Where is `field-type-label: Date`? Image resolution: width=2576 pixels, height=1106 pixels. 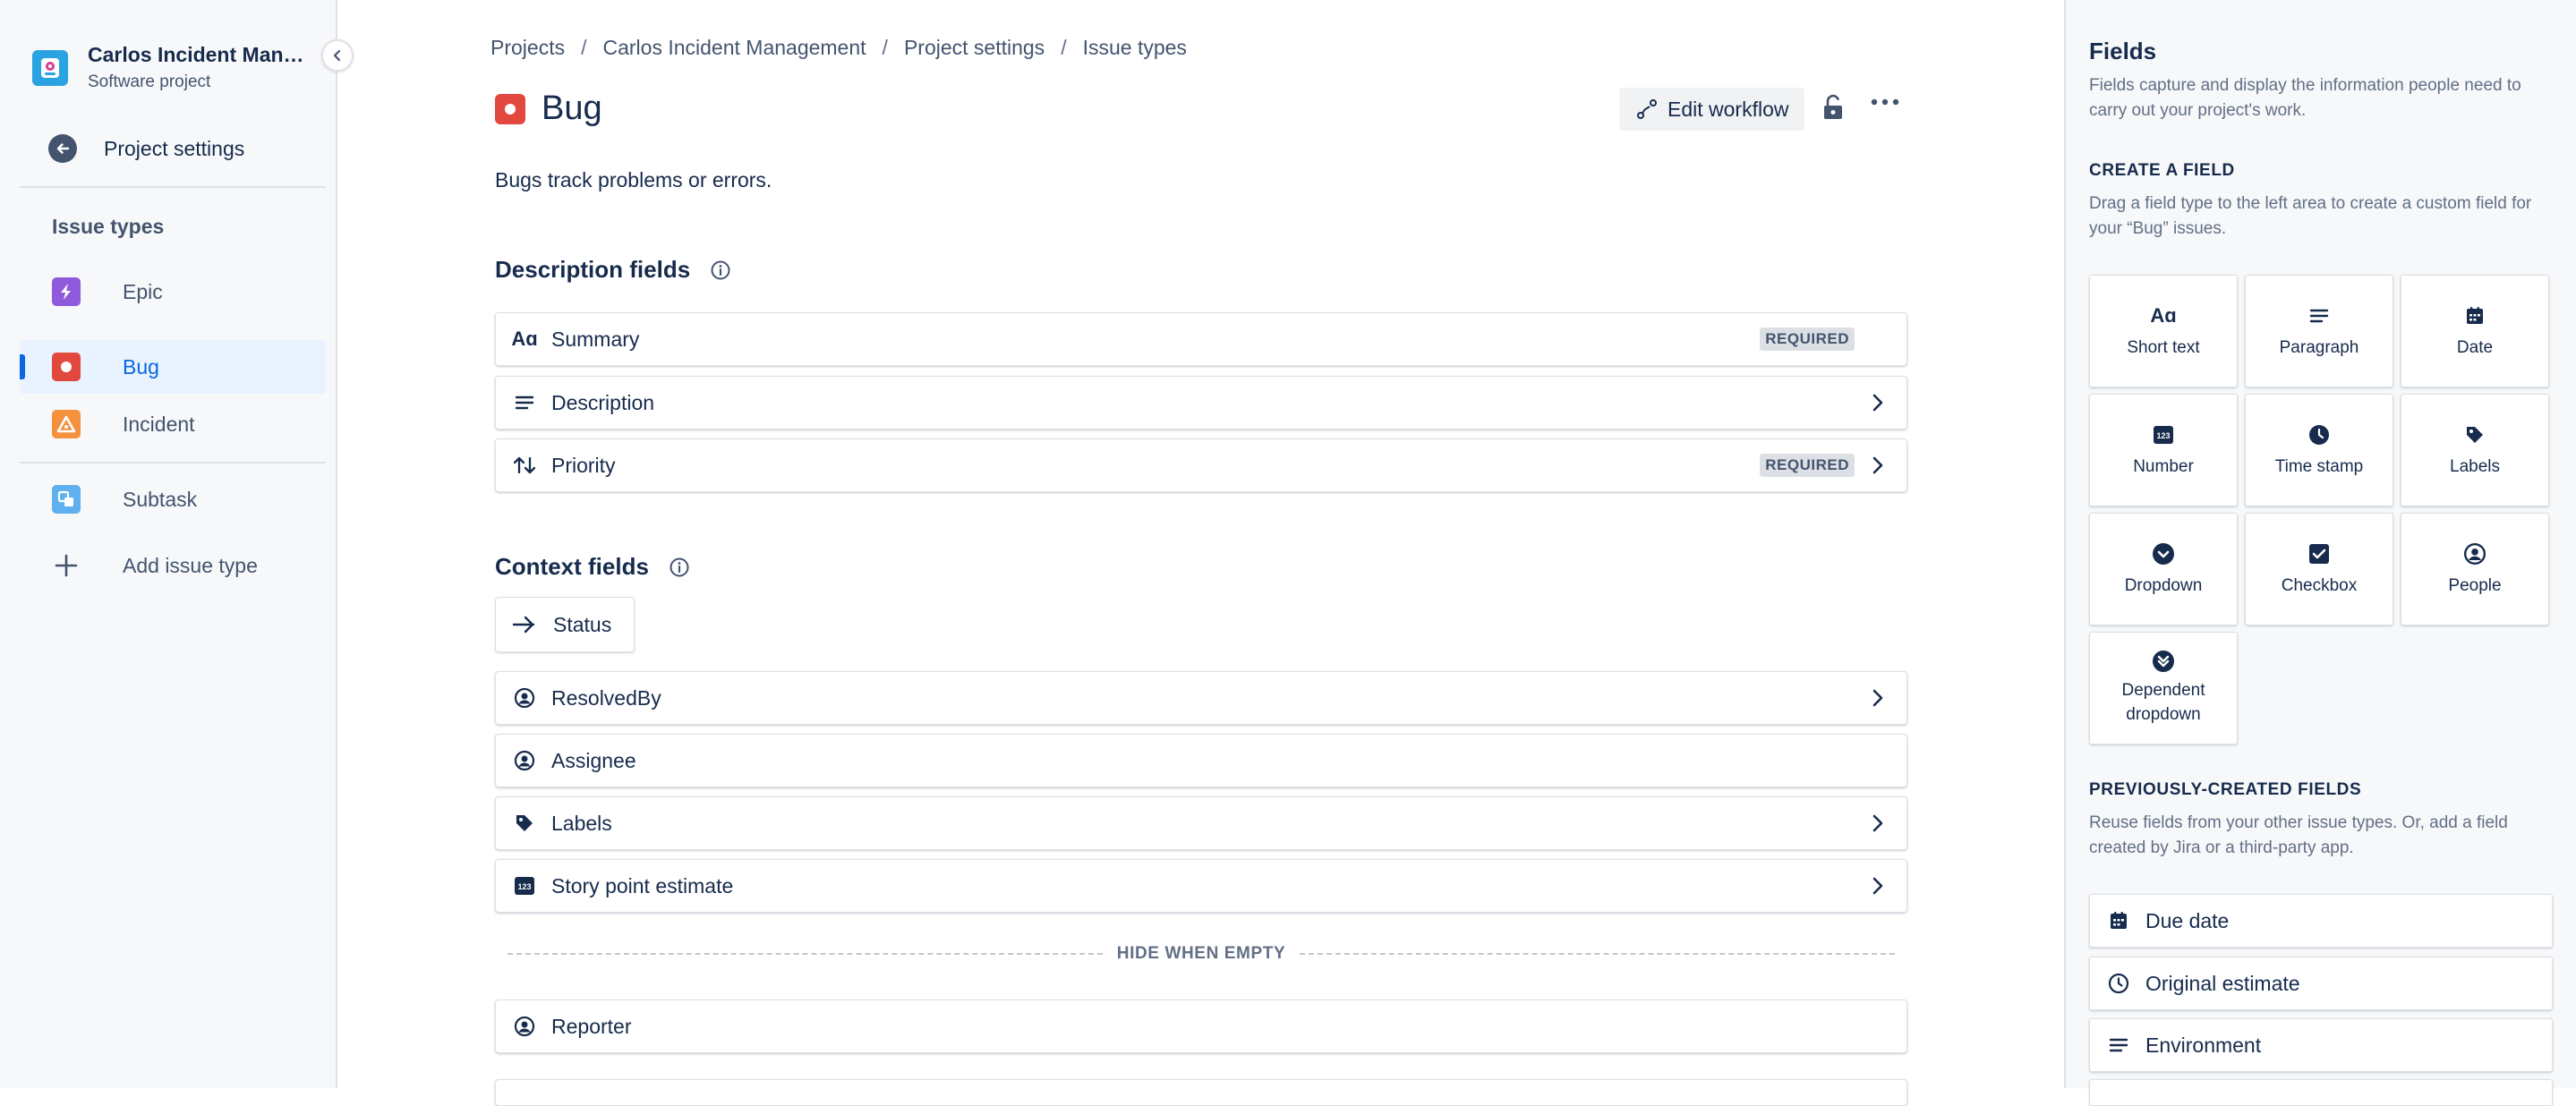 field-type-label: Date is located at coordinates (2475, 347).